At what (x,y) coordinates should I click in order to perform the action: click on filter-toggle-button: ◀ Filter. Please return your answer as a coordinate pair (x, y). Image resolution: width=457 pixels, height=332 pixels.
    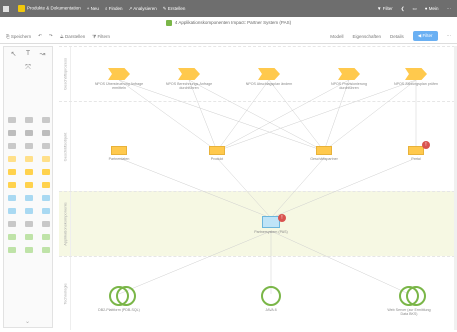
    Looking at the image, I should click on (425, 36).